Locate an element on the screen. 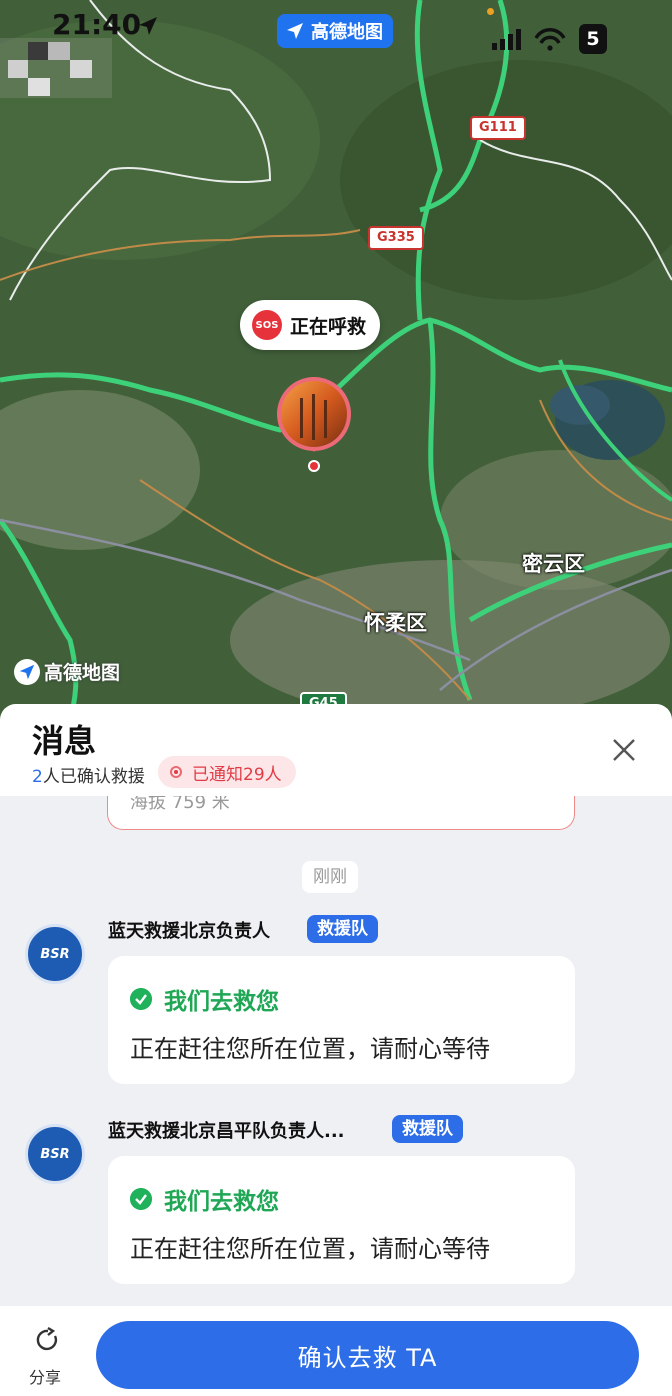 The image size is (672, 1396). bottom-action-bar: 分享 确认去救 TA is located at coordinates (336, 1351).